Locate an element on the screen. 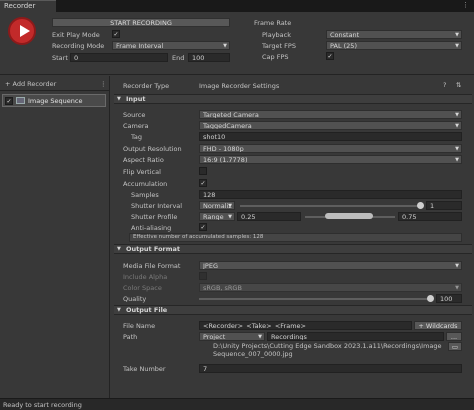 The height and width of the screenshot is (410, 474). frame-rate-label: Frame Rate is located at coordinates (273, 23).